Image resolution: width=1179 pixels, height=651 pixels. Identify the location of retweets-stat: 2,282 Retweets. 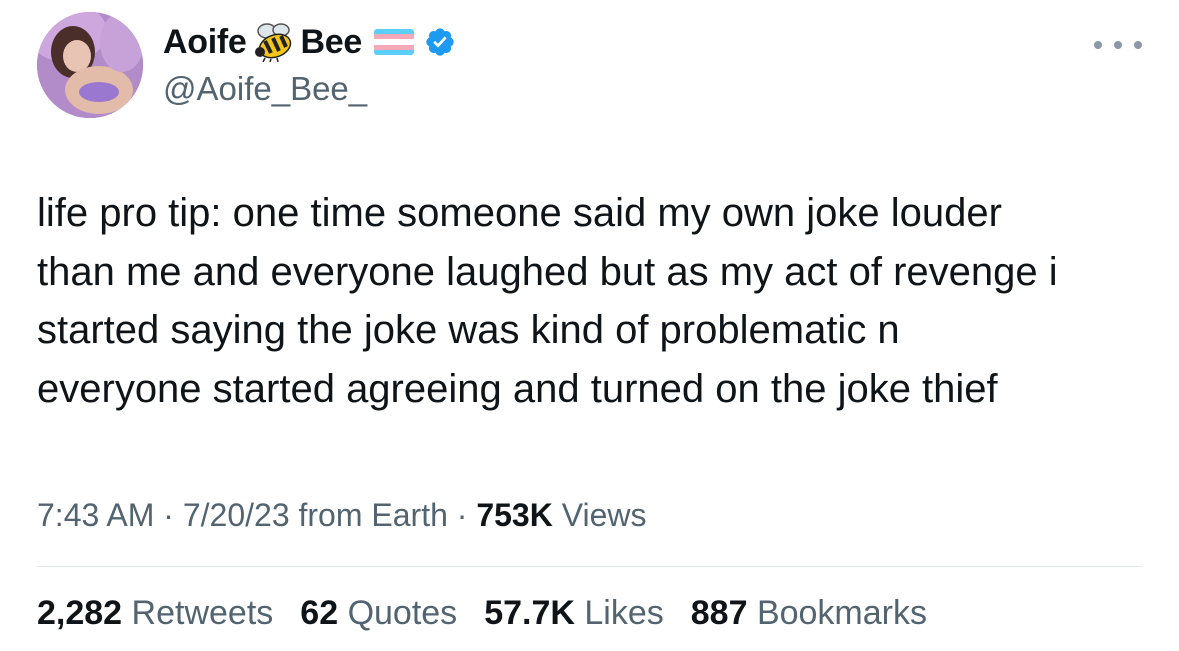
(155, 613).